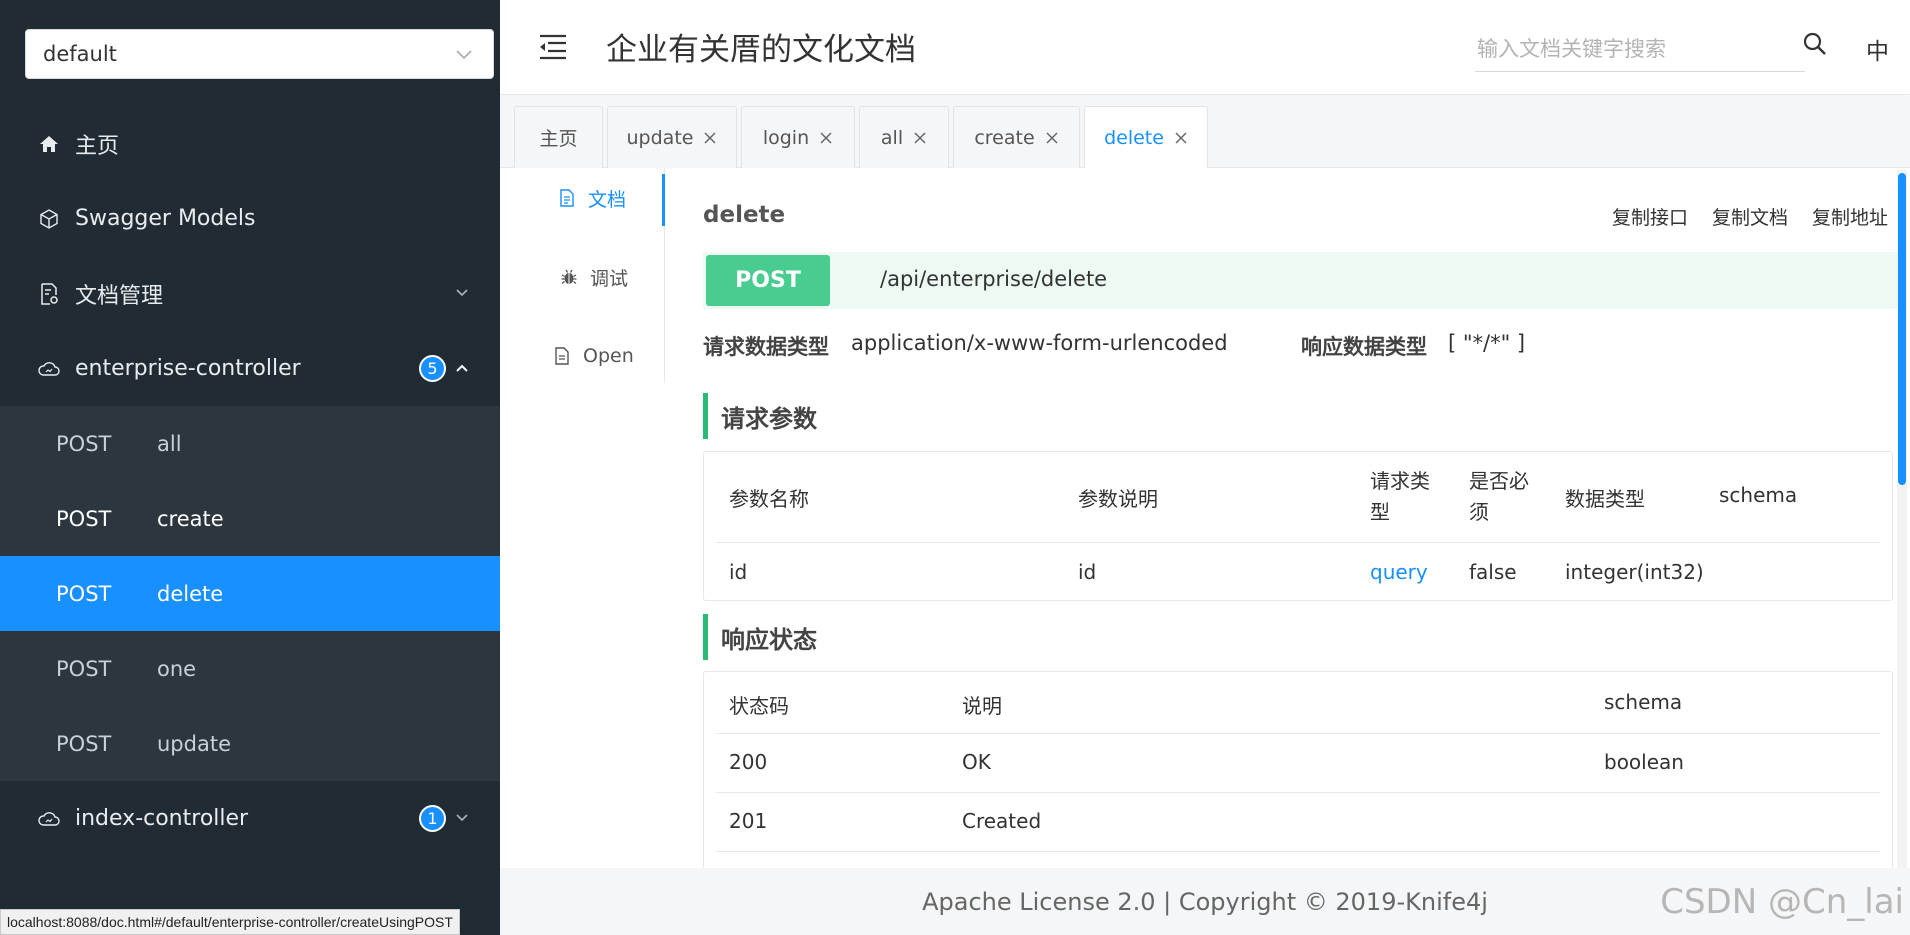 The height and width of the screenshot is (935, 1910). Describe the element at coordinates (1298, 763) in the screenshot. I see `table-row: 200 OK boolean` at that location.